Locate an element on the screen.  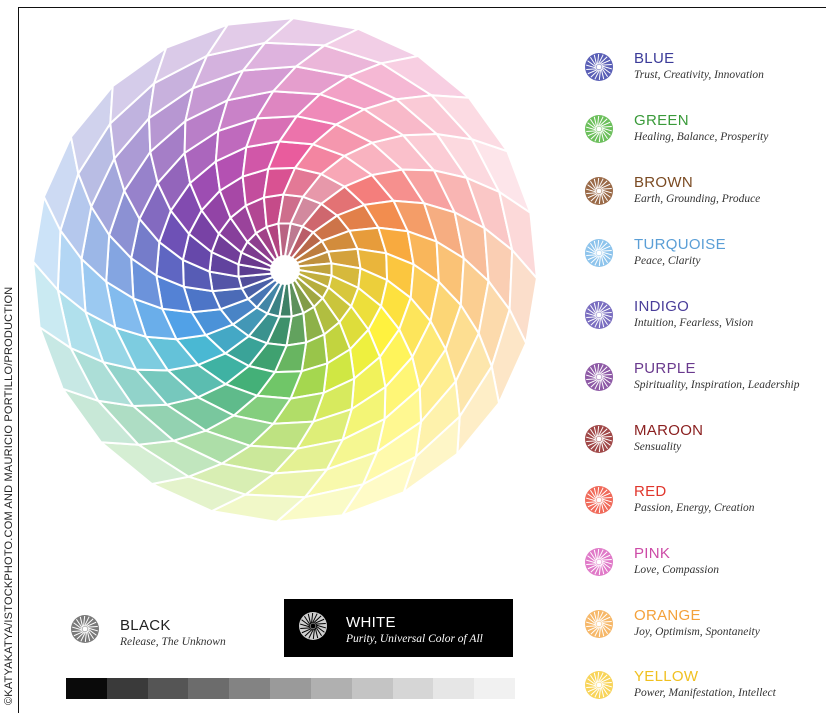
legend-name: BROWN is located at coordinates (663, 182).